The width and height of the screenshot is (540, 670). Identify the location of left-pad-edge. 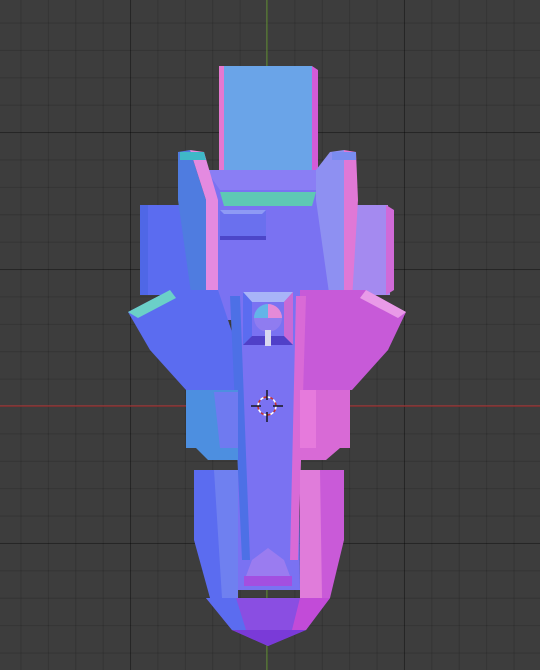
(144, 250).